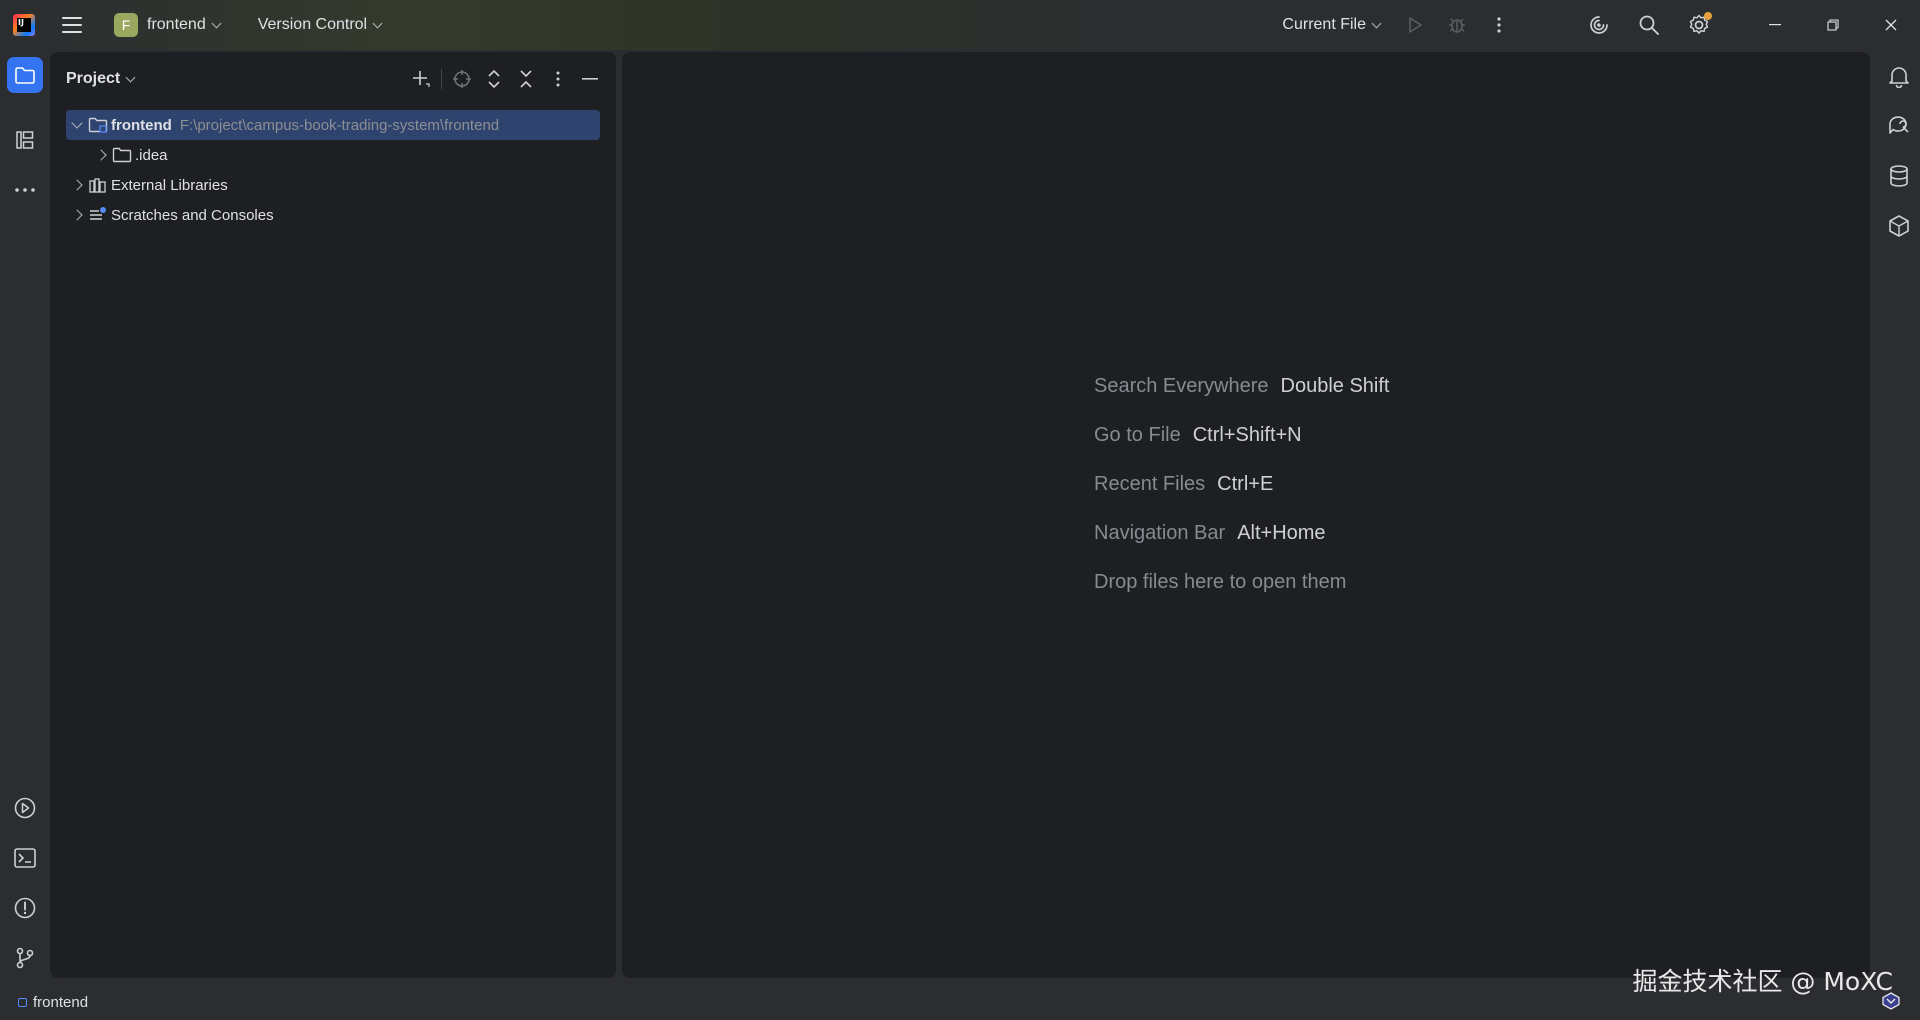  I want to click on hint-shortcut: Ctrl+E, so click(1245, 484).